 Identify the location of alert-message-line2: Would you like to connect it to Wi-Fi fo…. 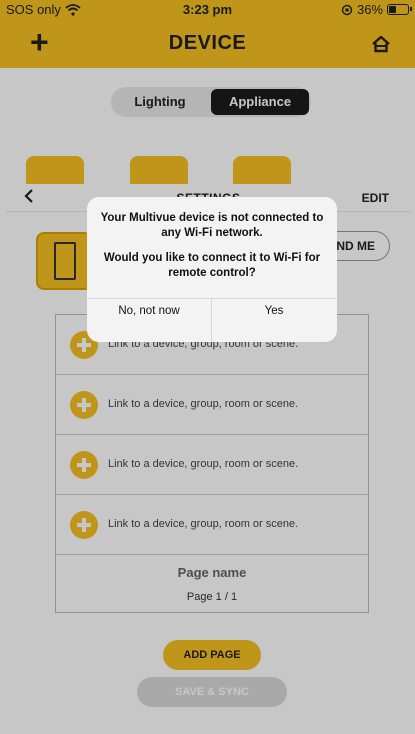
(212, 265).